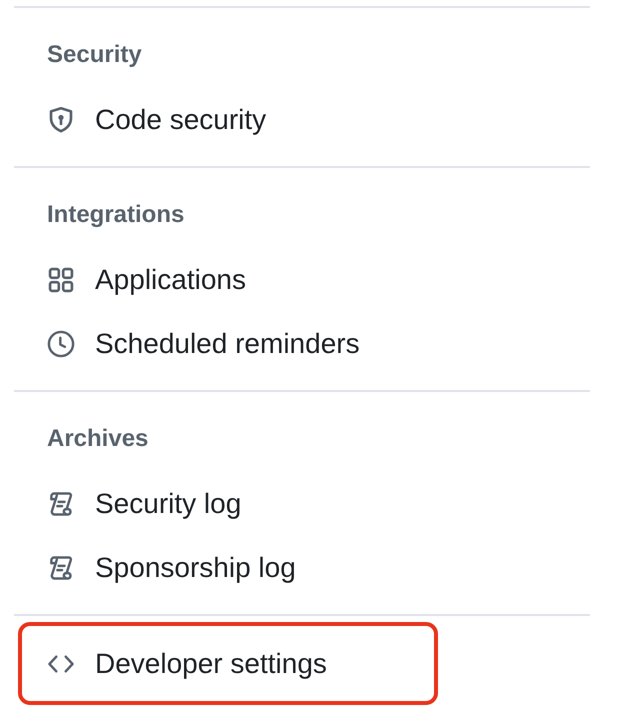  I want to click on clock-icon, so click(61, 344).